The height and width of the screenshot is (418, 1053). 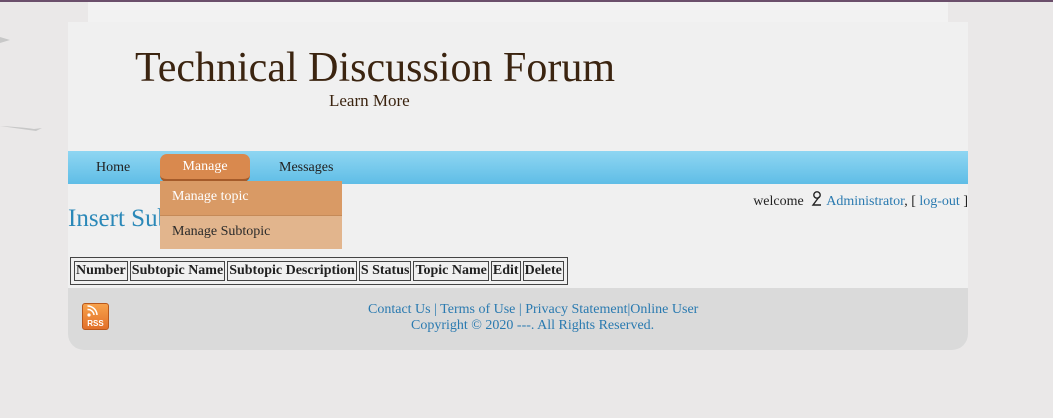 What do you see at coordinates (292, 271) in the screenshot?
I see `col-subtopic-description: Subtopic Description` at bounding box center [292, 271].